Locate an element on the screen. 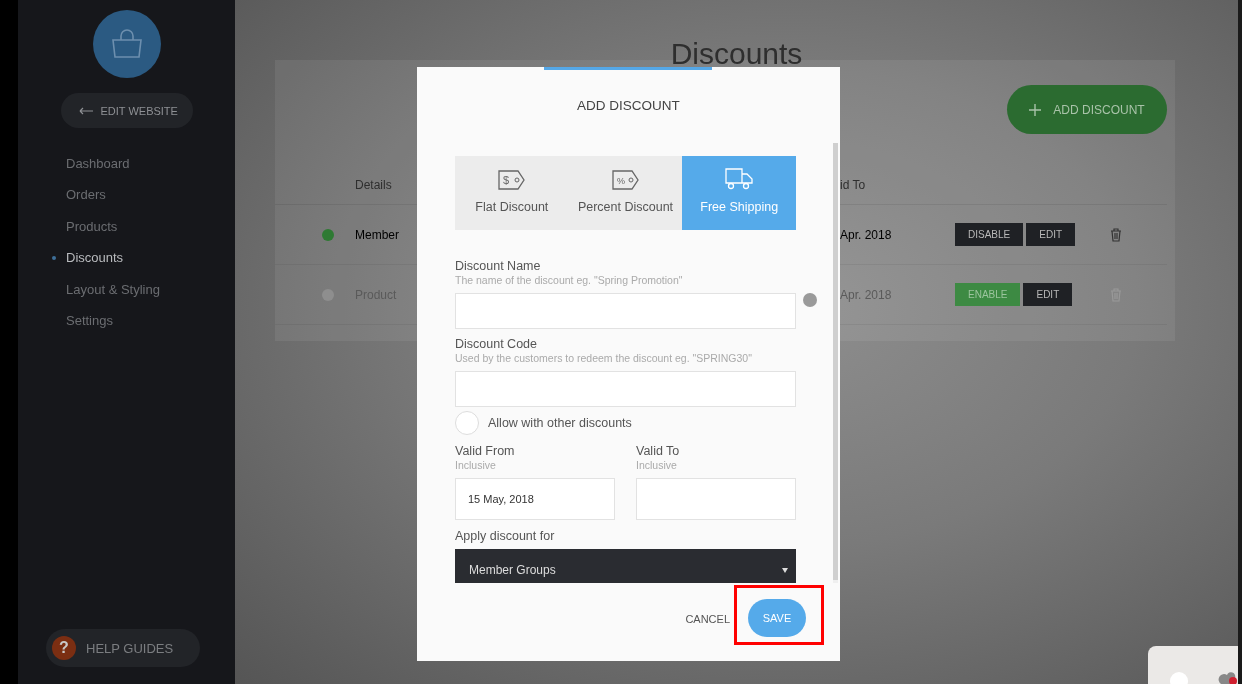 The width and height of the screenshot is (1242, 684). sidebar-nav-item: Orders is located at coordinates (150, 201).